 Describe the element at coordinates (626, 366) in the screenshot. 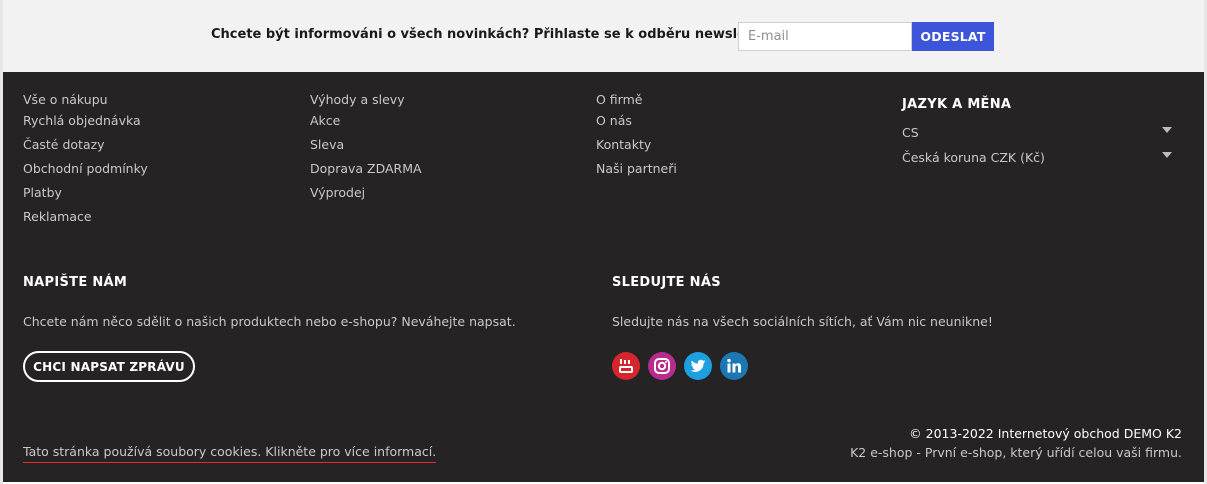

I see `youtube-icon` at that location.